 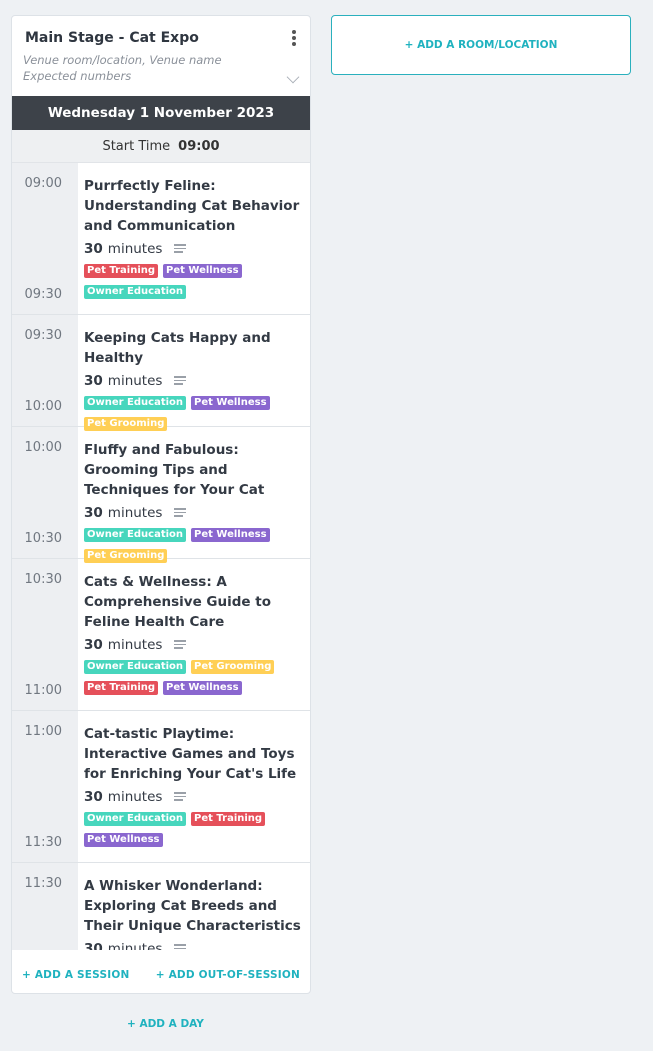 I want to click on tag-badge: Pet Grooming, so click(x=233, y=667).